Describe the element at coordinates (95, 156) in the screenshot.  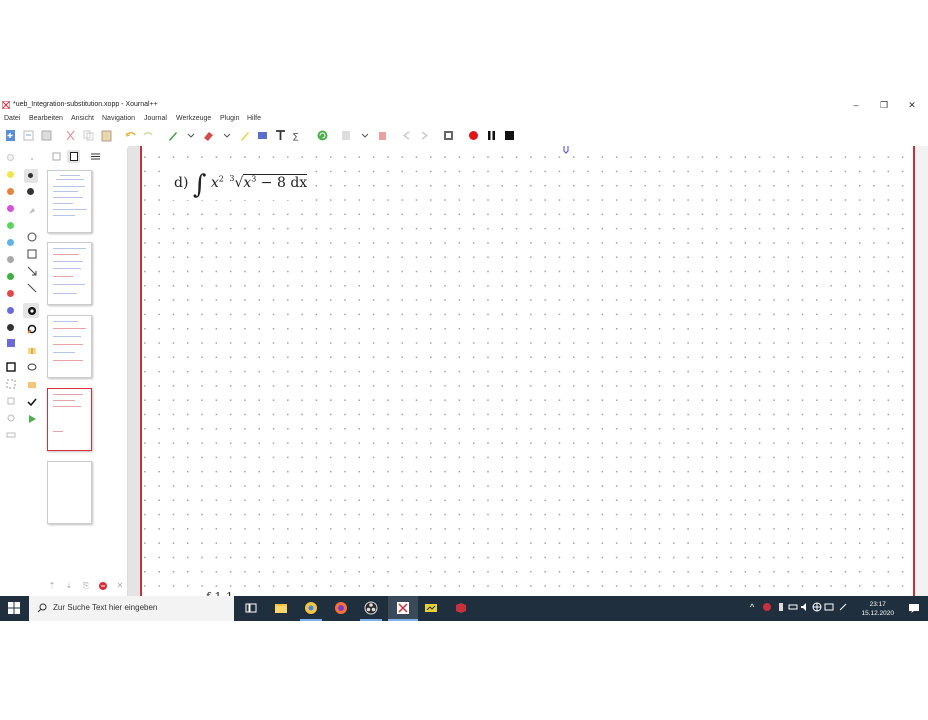
I see `stack-view-icon` at that location.